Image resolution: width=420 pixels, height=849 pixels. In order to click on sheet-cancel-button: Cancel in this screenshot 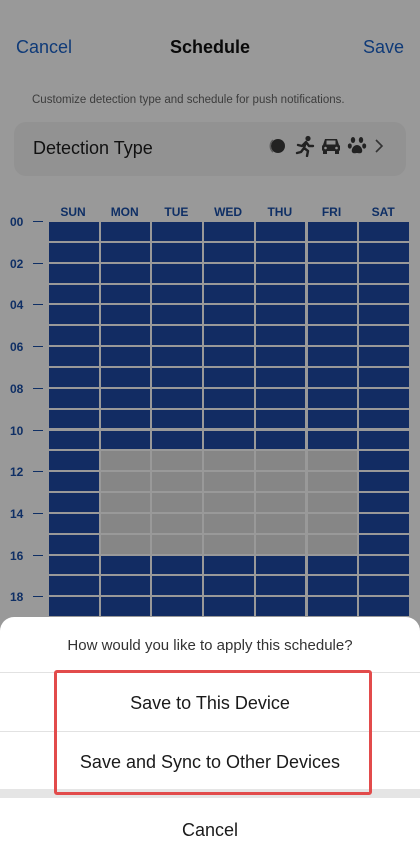, I will do `click(210, 830)`.